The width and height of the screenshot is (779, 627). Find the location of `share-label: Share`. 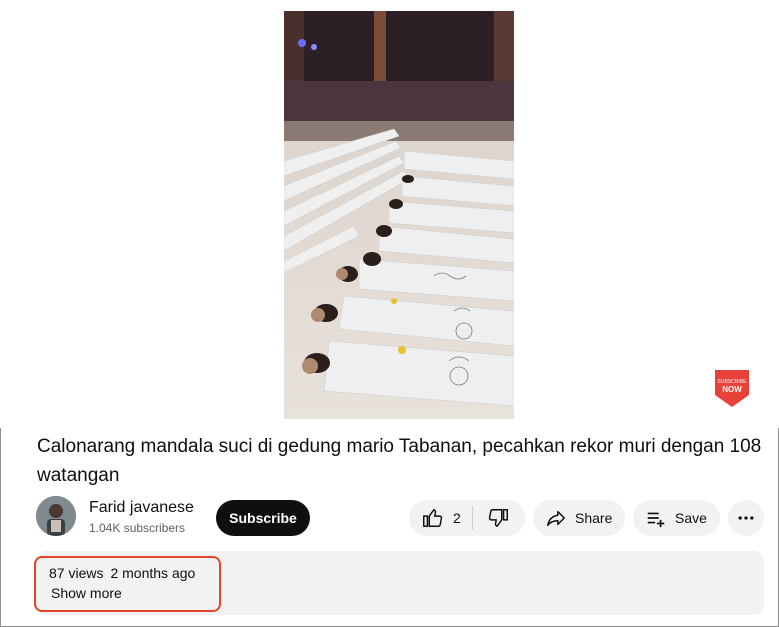

share-label: Share is located at coordinates (594, 518).